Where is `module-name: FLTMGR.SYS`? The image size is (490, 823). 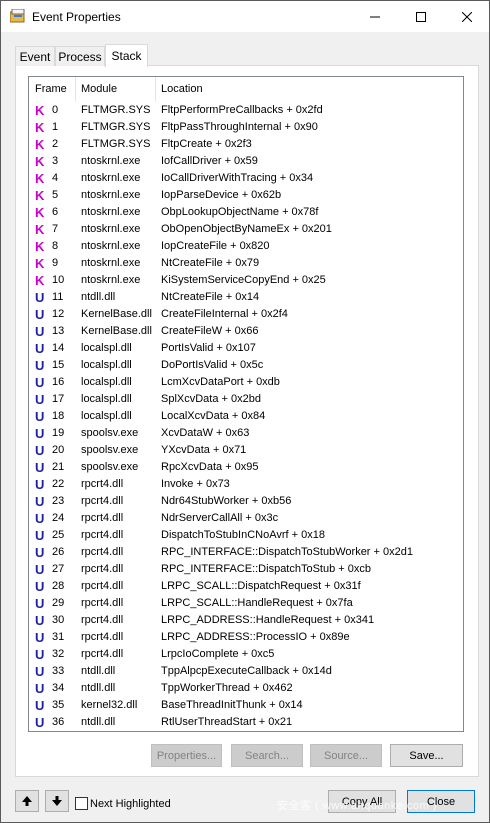
module-name: FLTMGR.SYS is located at coordinates (116, 110).